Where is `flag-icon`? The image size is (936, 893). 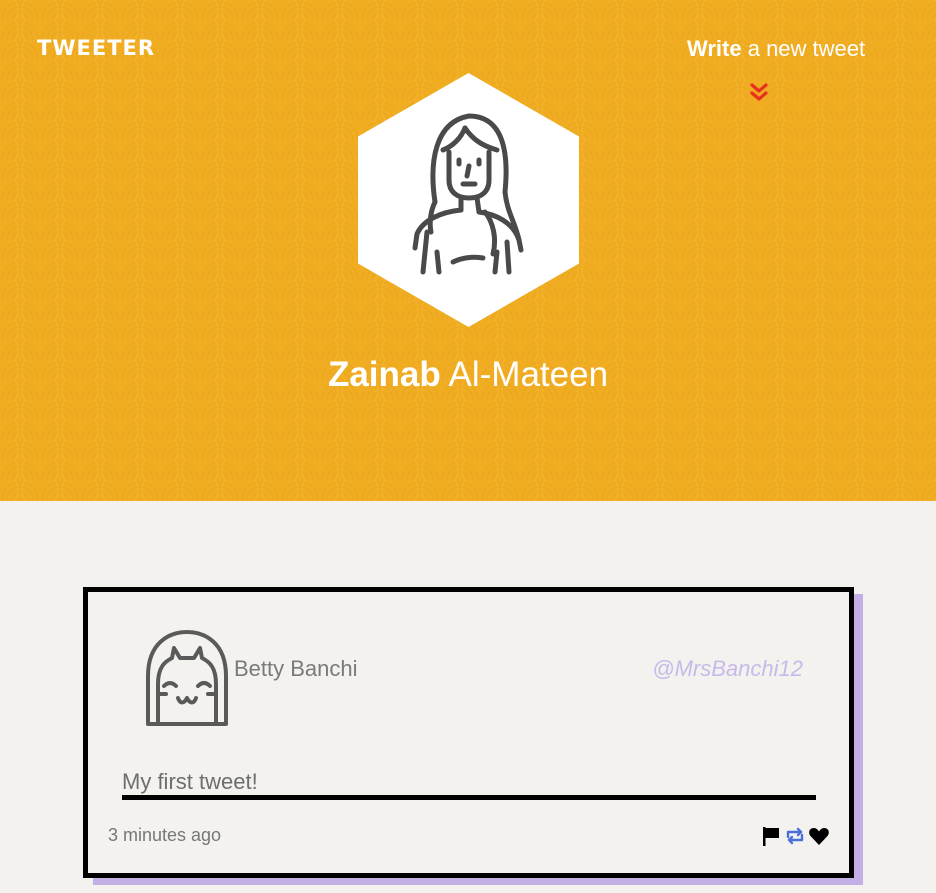 flag-icon is located at coordinates (771, 836).